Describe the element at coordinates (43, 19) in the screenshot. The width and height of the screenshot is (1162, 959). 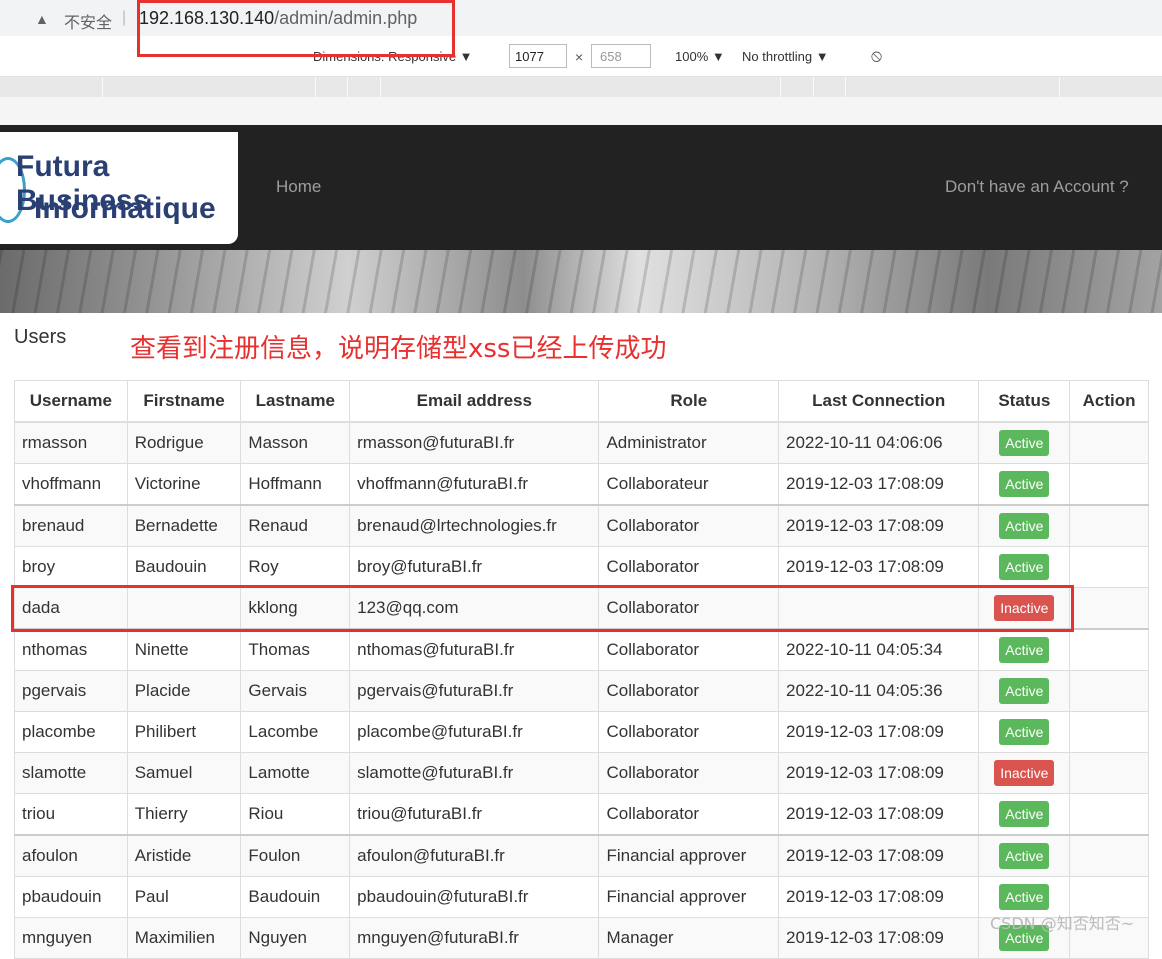
I see `warning-icon: ▲` at that location.